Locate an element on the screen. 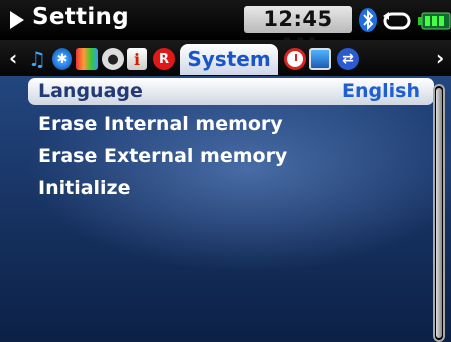 This screenshot has height=342, width=451. menu-item-label: Erase External memory is located at coordinates (163, 156).